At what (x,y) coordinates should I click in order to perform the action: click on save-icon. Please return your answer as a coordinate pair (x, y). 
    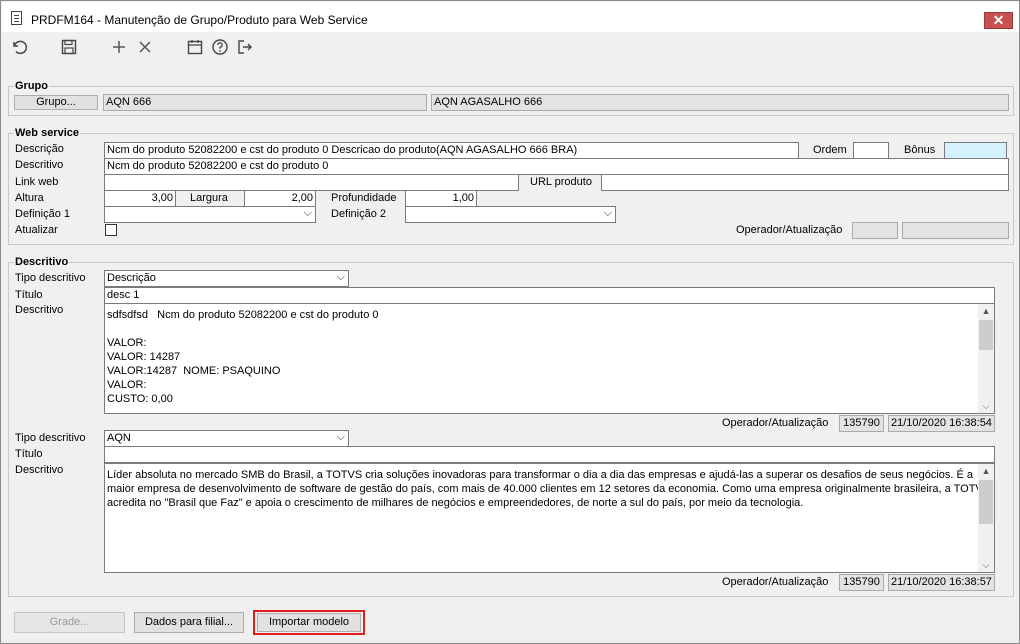
    Looking at the image, I should click on (69, 47).